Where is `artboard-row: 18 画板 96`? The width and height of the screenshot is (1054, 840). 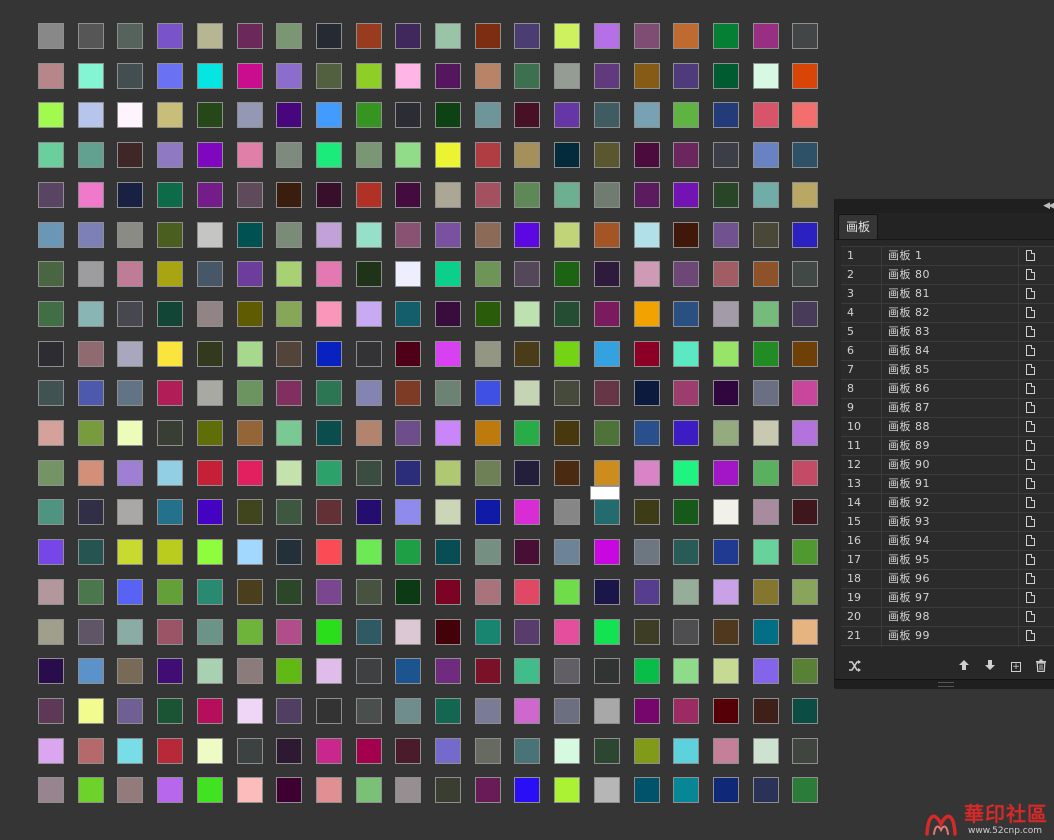 artboard-row: 18 画板 96 is located at coordinates (947, 579).